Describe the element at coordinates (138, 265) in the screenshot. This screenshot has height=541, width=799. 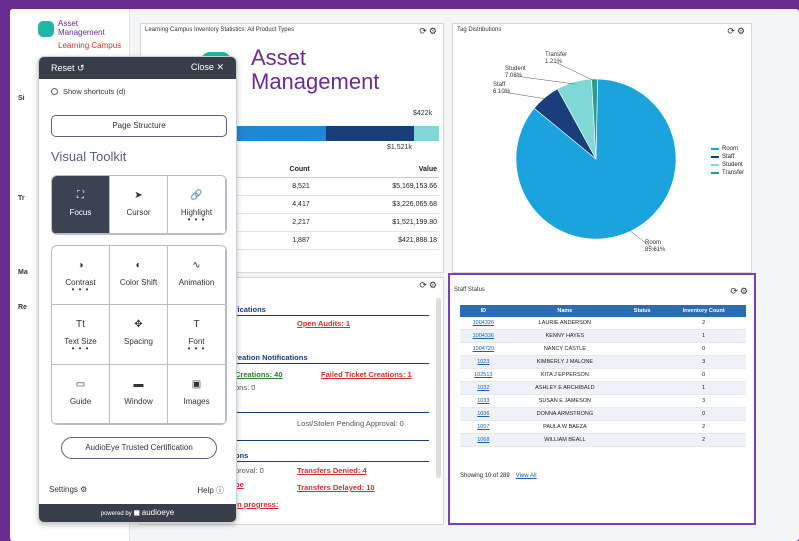
I see `color-shift-icon: ◐` at that location.